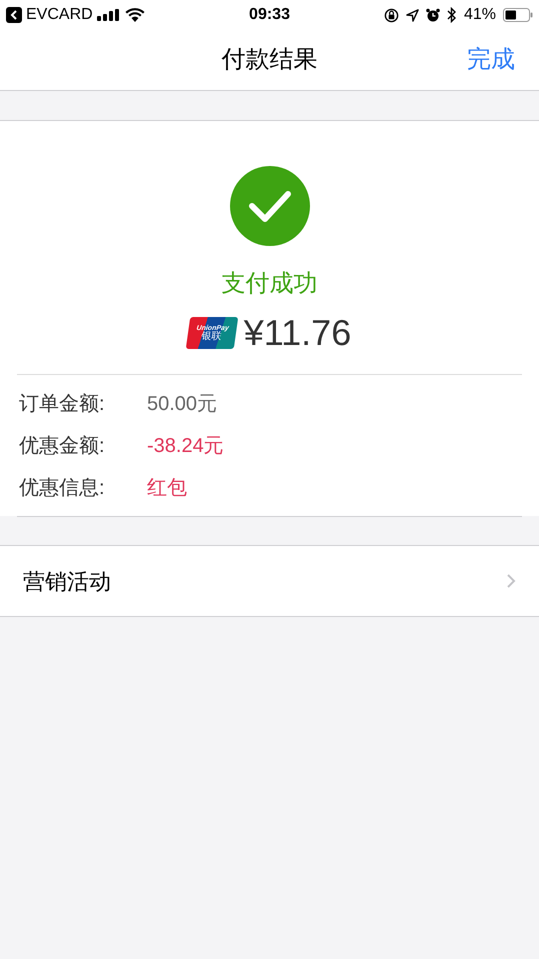 This screenshot has width=539, height=959. I want to click on menu-row: 营销活动, so click(269, 581).